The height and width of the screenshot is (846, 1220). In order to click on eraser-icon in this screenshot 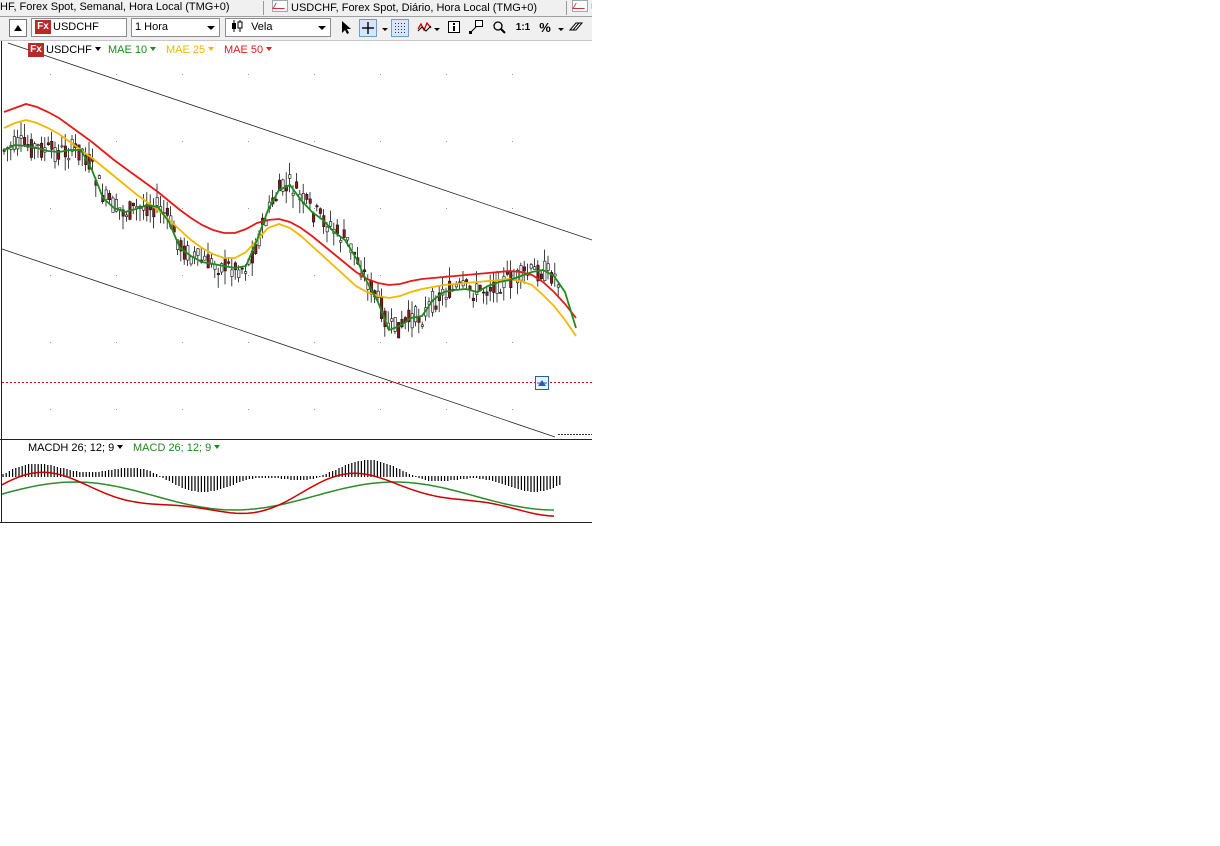, I will do `click(576, 26)`.